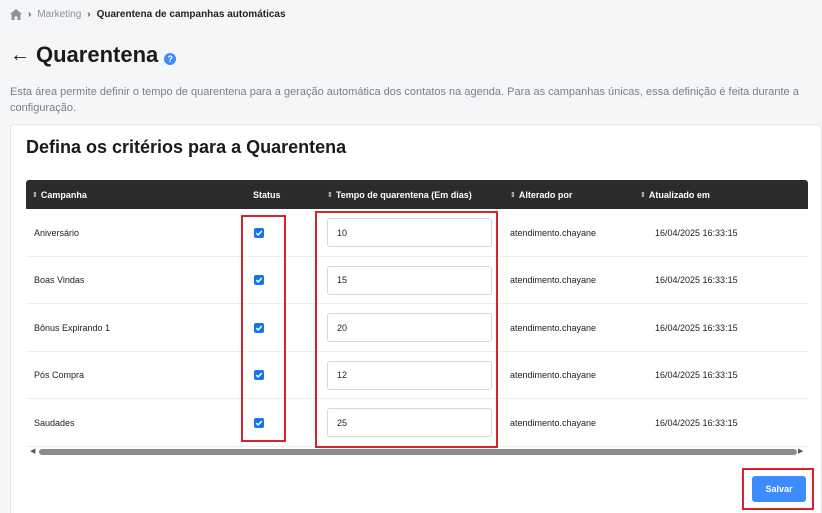  I want to click on back-arrow-icon: ←, so click(20, 55).